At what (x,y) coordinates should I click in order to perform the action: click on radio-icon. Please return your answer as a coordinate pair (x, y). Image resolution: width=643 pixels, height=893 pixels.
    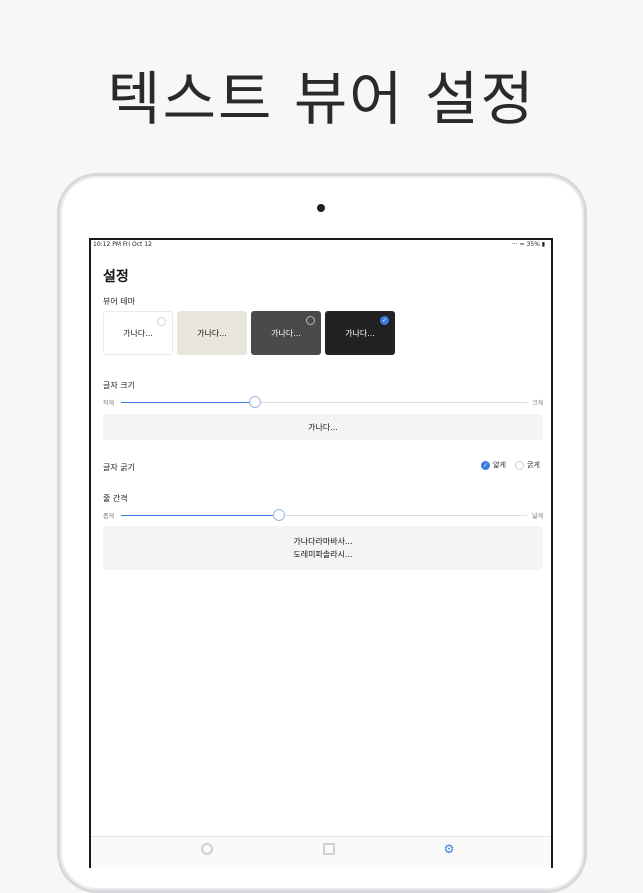
    Looking at the image, I should click on (519, 465).